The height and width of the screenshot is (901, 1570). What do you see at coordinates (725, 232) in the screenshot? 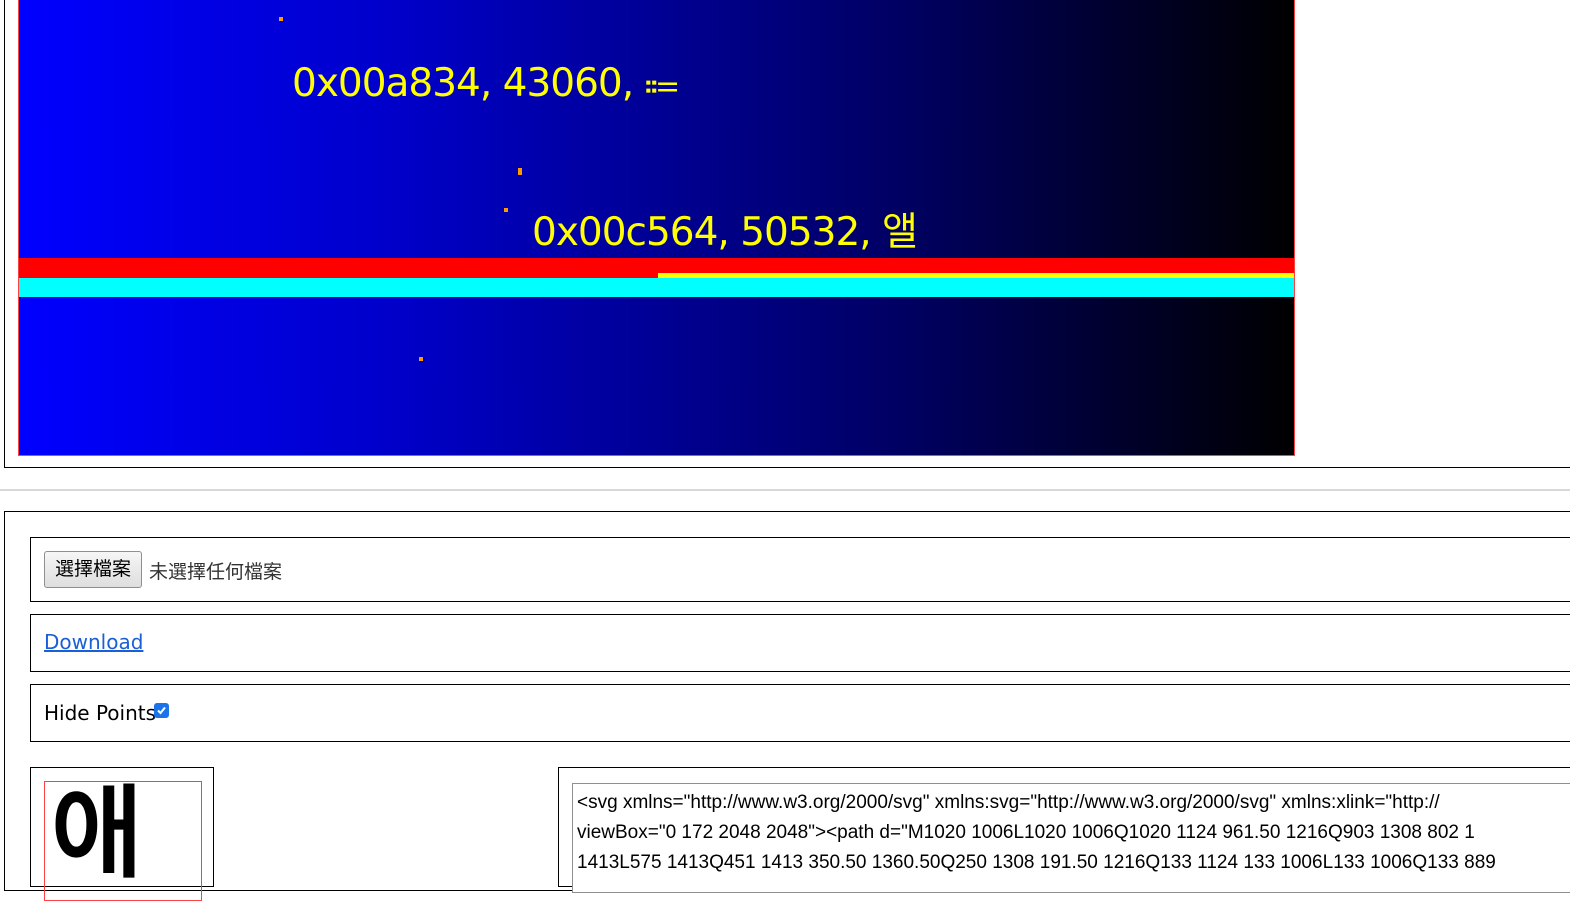
I see `codepoint-label-2: 0x00c564, 50532, 앨` at bounding box center [725, 232].